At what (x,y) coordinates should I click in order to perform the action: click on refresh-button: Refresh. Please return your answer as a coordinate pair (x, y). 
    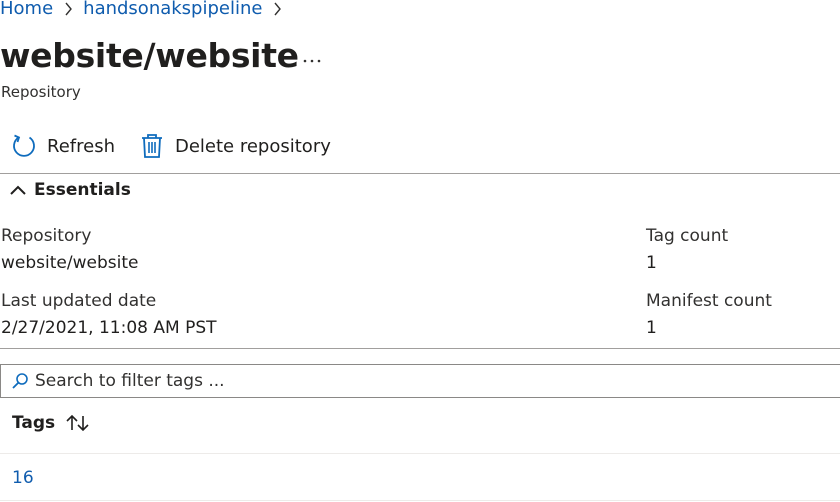
    Looking at the image, I should click on (62, 146).